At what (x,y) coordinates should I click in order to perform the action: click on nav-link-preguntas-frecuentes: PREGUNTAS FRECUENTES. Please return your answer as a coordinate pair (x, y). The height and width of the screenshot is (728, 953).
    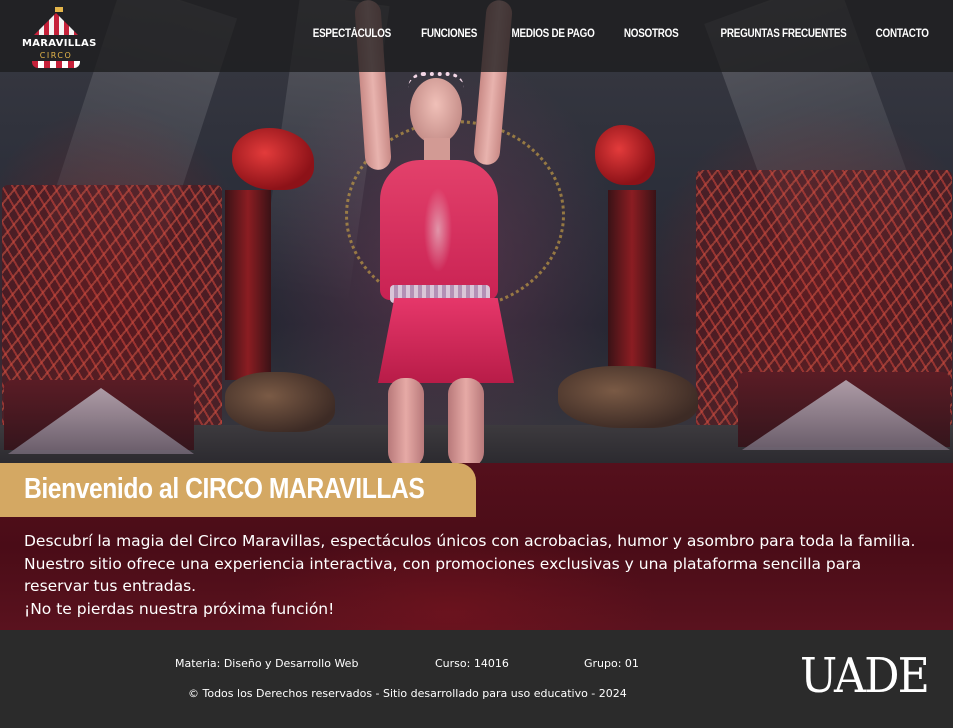
    Looking at the image, I should click on (783, 34).